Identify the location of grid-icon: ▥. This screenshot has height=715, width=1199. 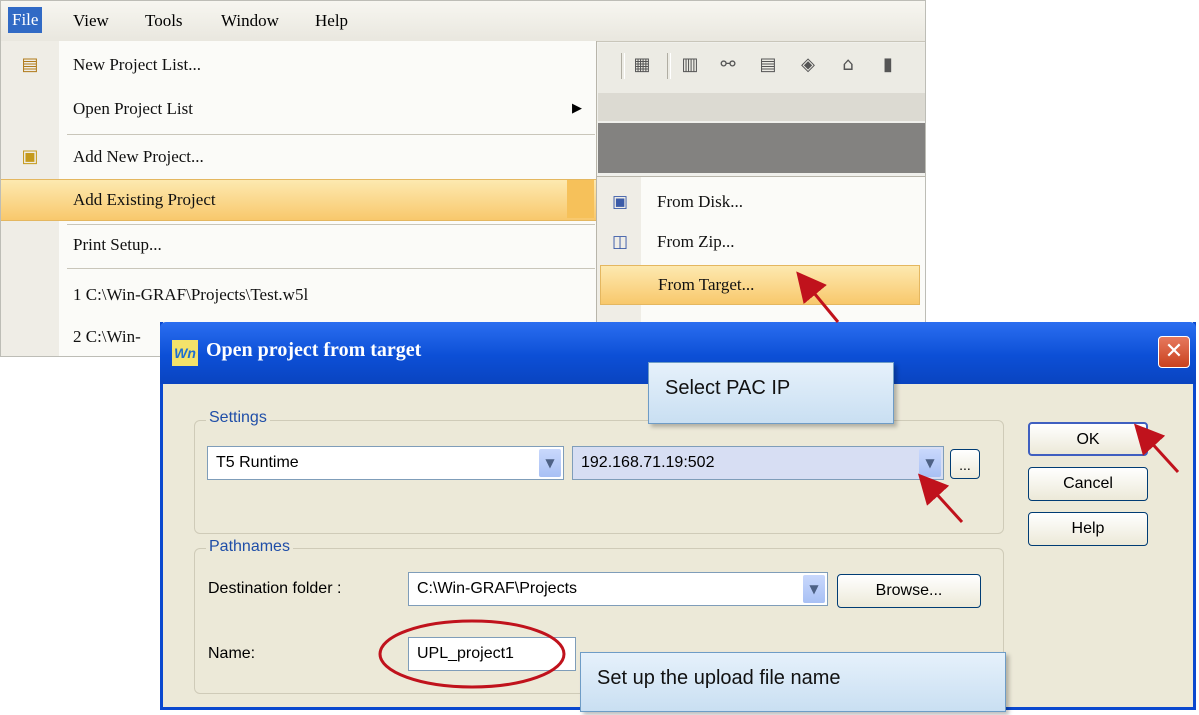
(690, 65).